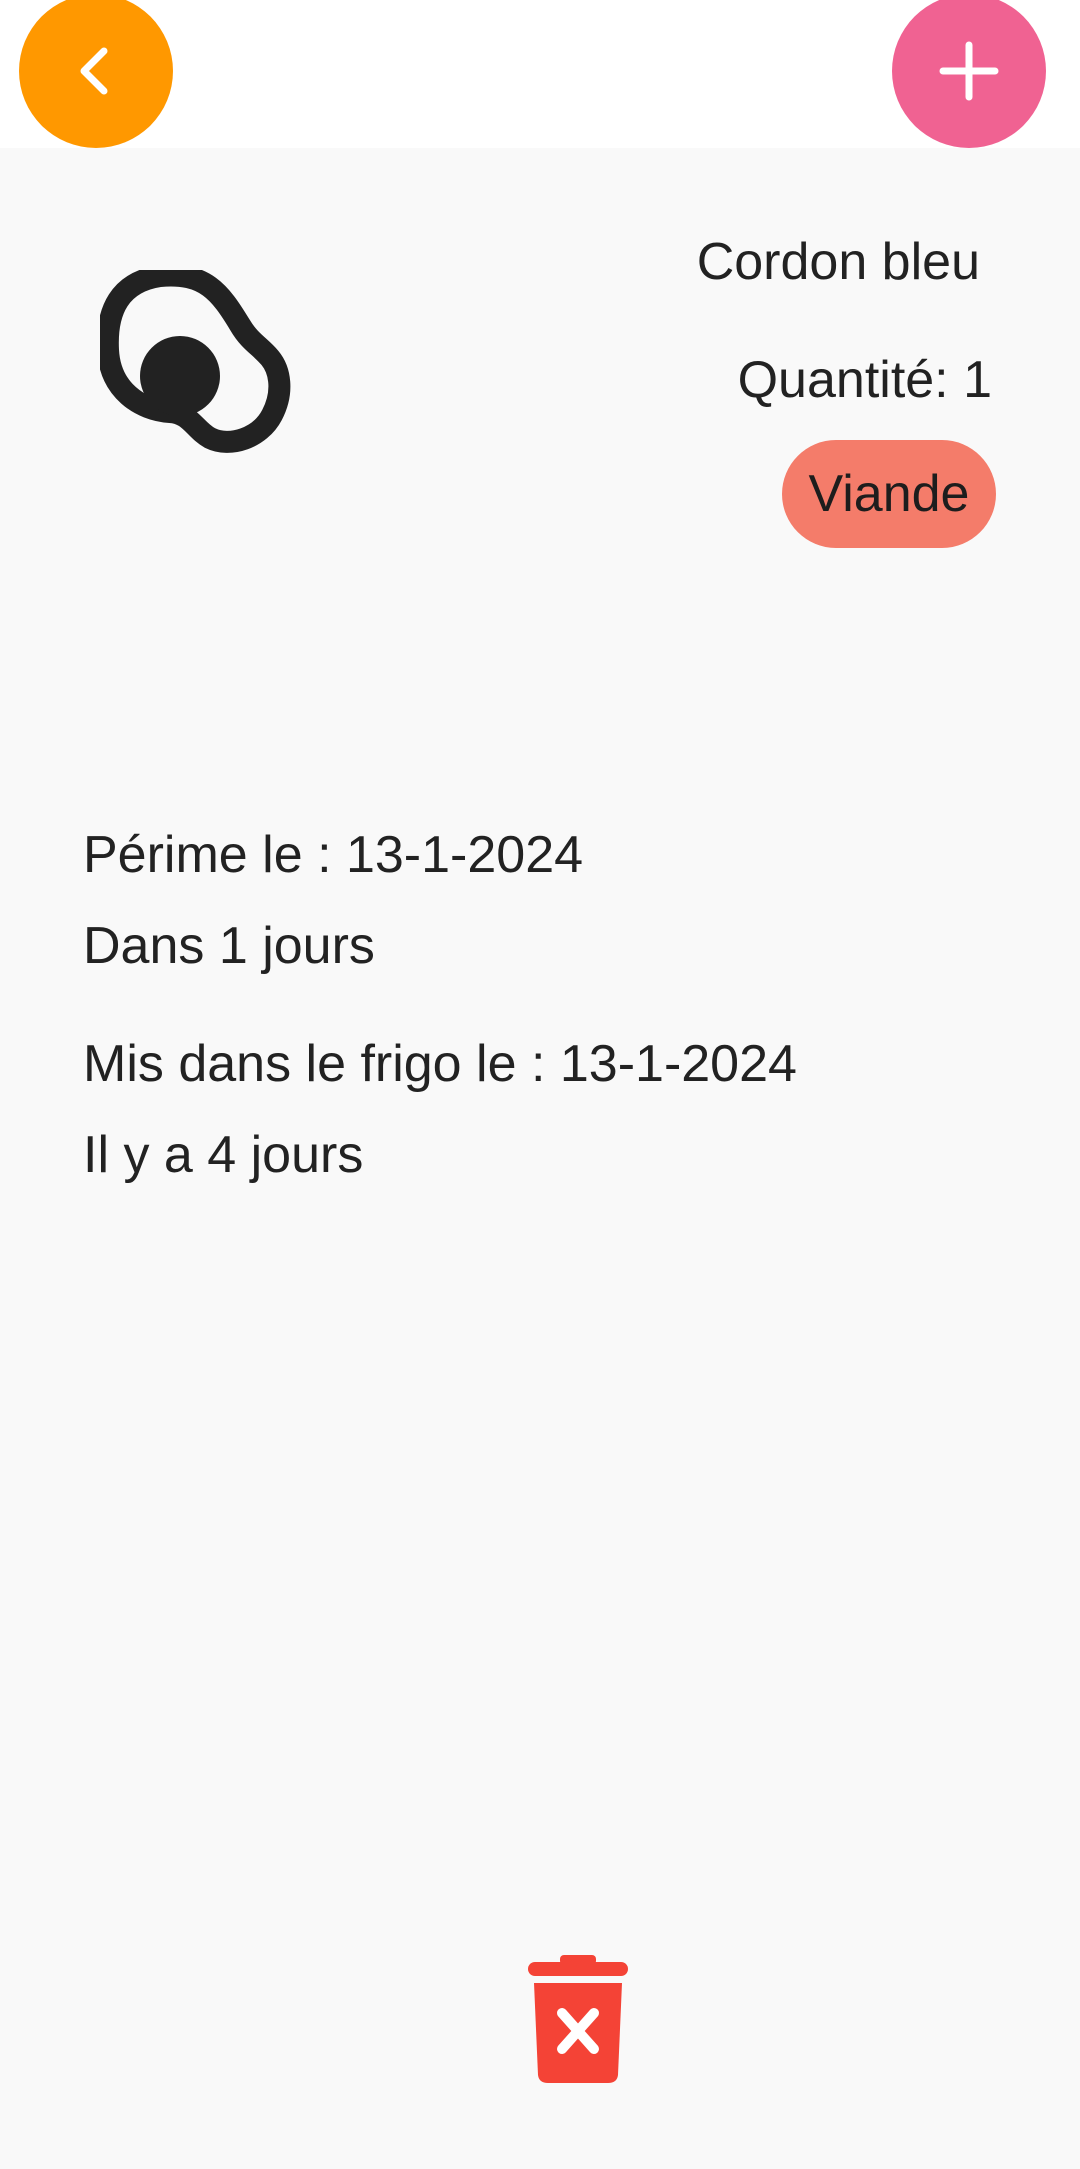  I want to click on chevron-left-icon, so click(94, 71).